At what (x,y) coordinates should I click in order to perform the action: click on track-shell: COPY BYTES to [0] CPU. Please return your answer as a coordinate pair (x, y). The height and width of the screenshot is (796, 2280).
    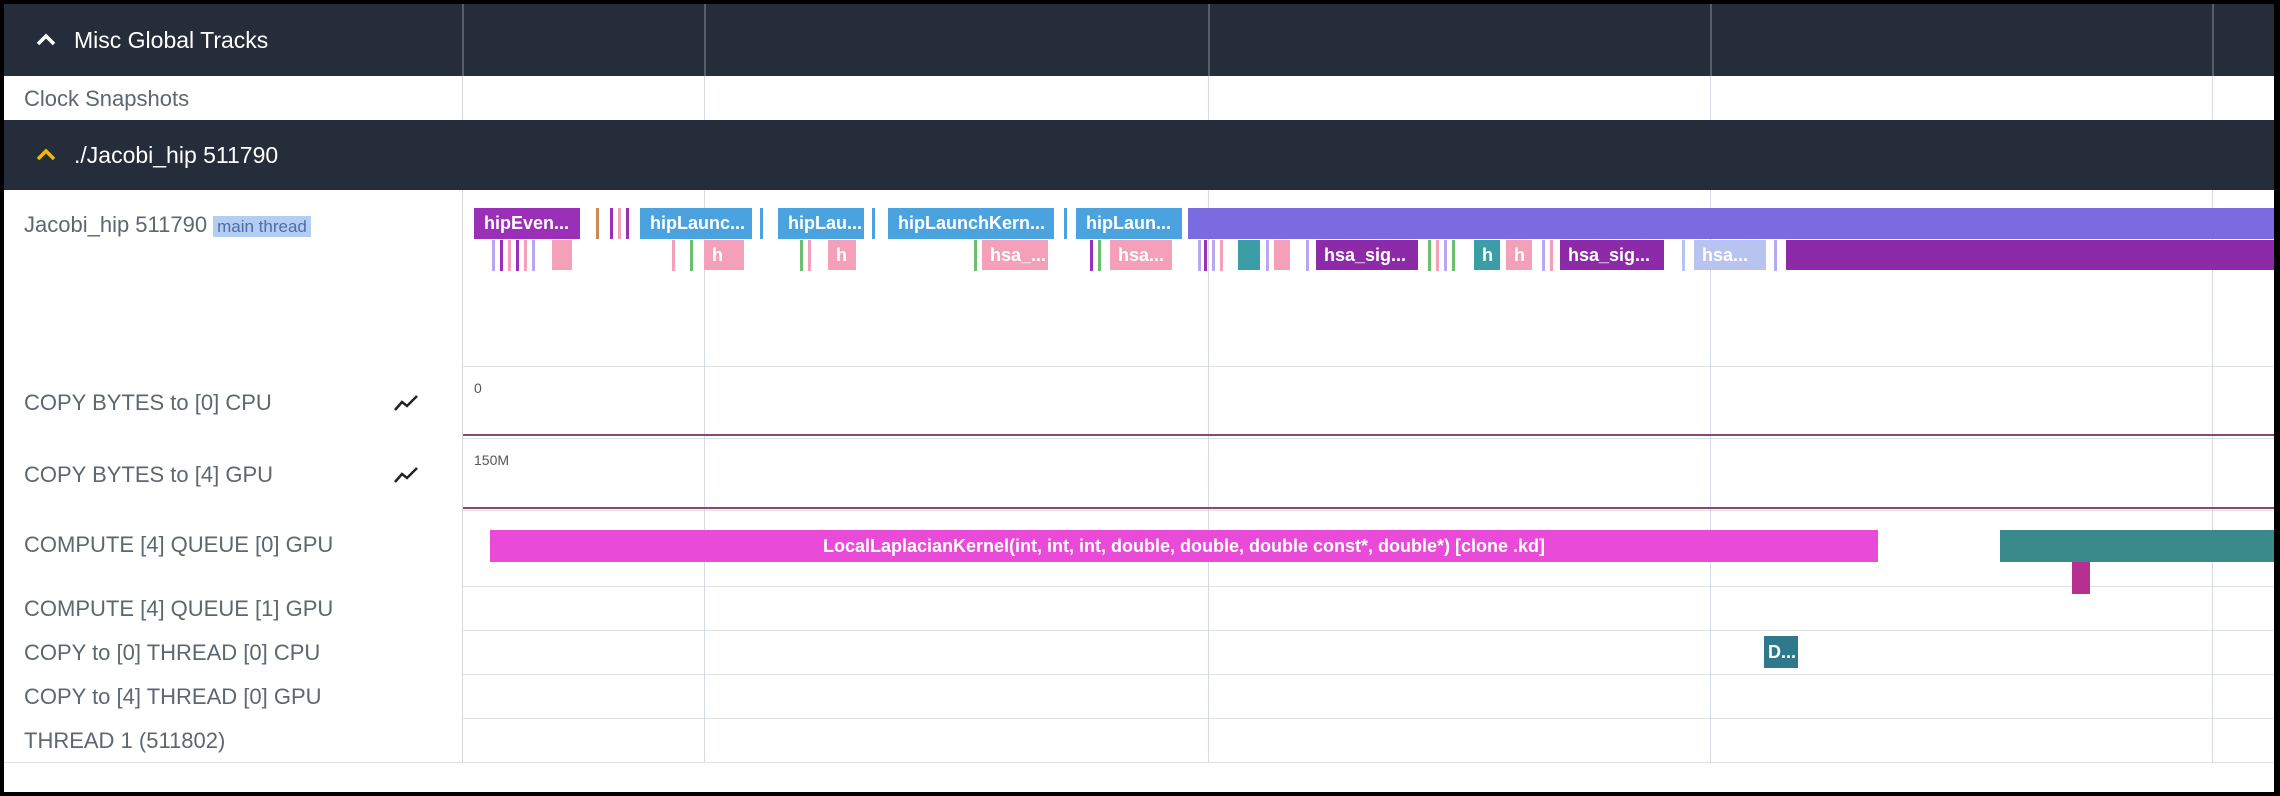
    Looking at the image, I should click on (233, 402).